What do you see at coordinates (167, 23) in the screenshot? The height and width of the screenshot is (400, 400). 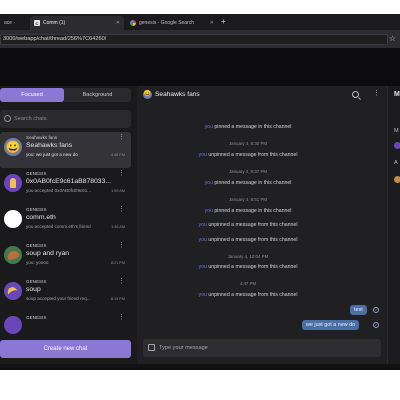 I see `tab-google-label: genesis - Google Search` at bounding box center [167, 23].